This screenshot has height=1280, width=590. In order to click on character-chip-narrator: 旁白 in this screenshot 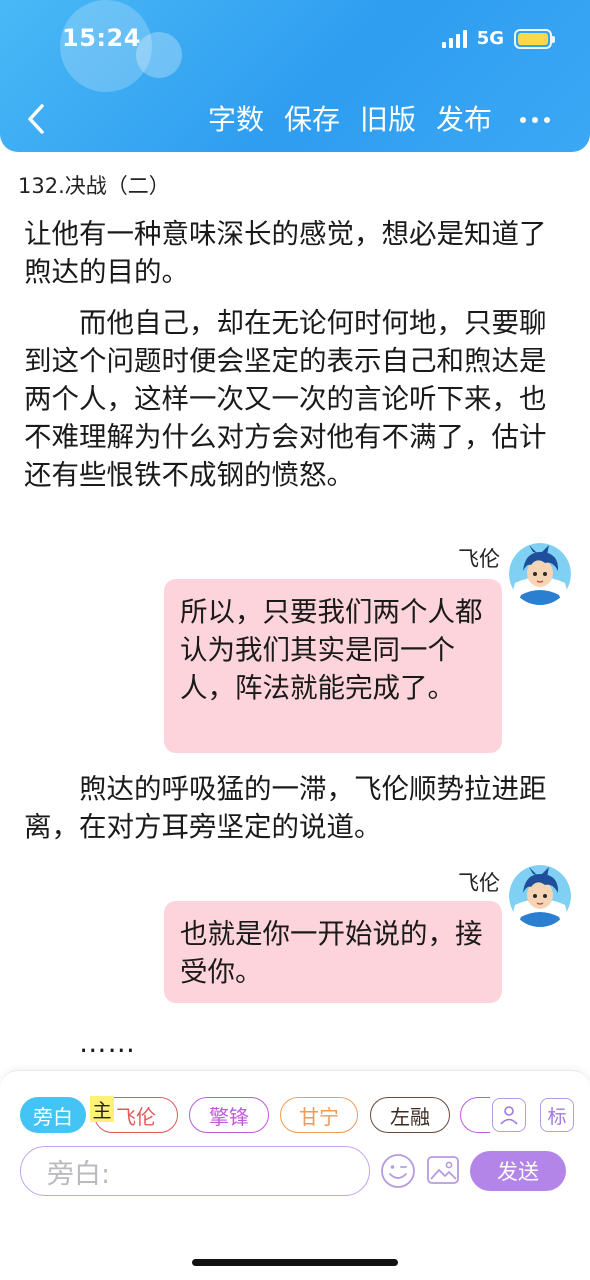, I will do `click(53, 1115)`.